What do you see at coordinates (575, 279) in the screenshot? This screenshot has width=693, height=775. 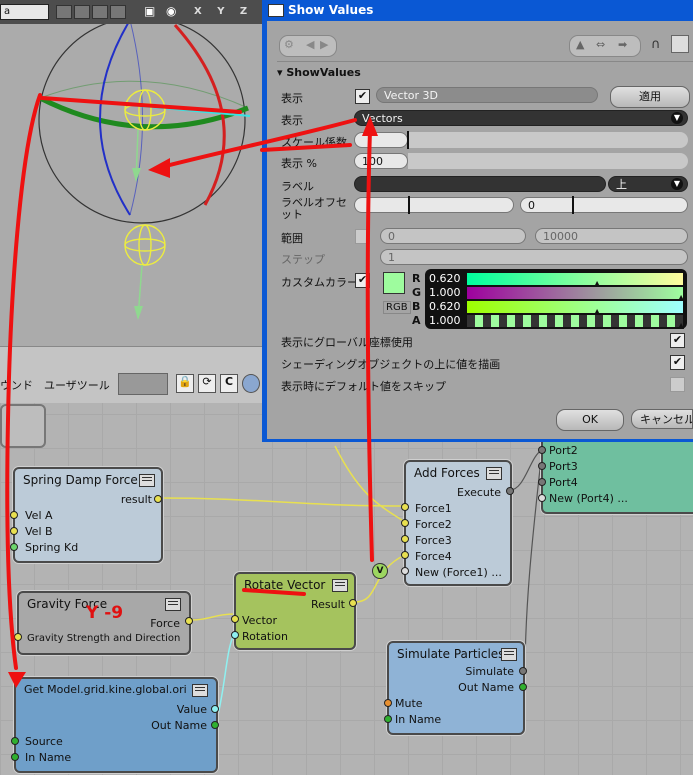 I see `channel-r-slider` at bounding box center [575, 279].